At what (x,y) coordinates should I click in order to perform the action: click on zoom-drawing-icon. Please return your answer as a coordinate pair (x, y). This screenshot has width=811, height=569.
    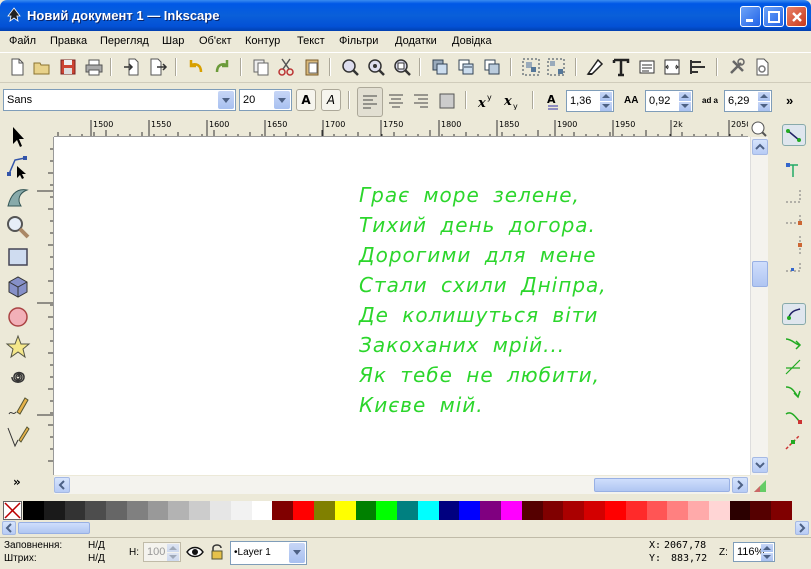
    Looking at the image, I should click on (376, 67).